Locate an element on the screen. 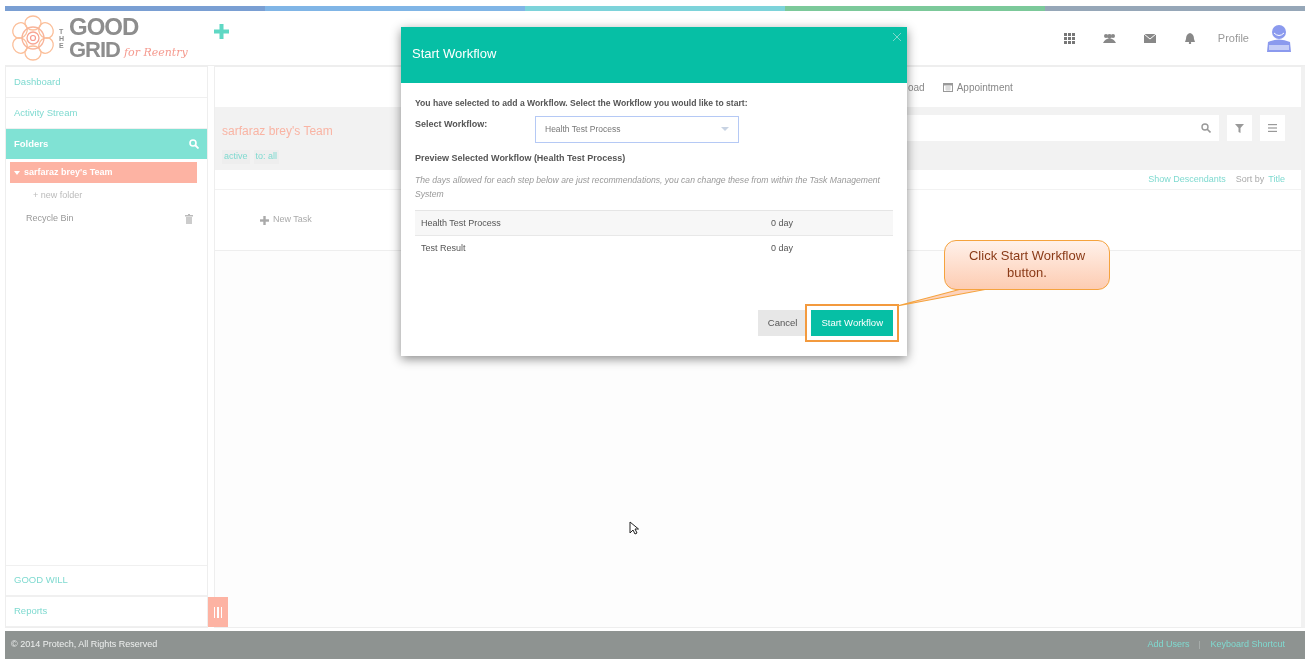 Image resolution: width=1310 pixels, height=659 pixels. flower-logo-icon is located at coordinates (33, 38).